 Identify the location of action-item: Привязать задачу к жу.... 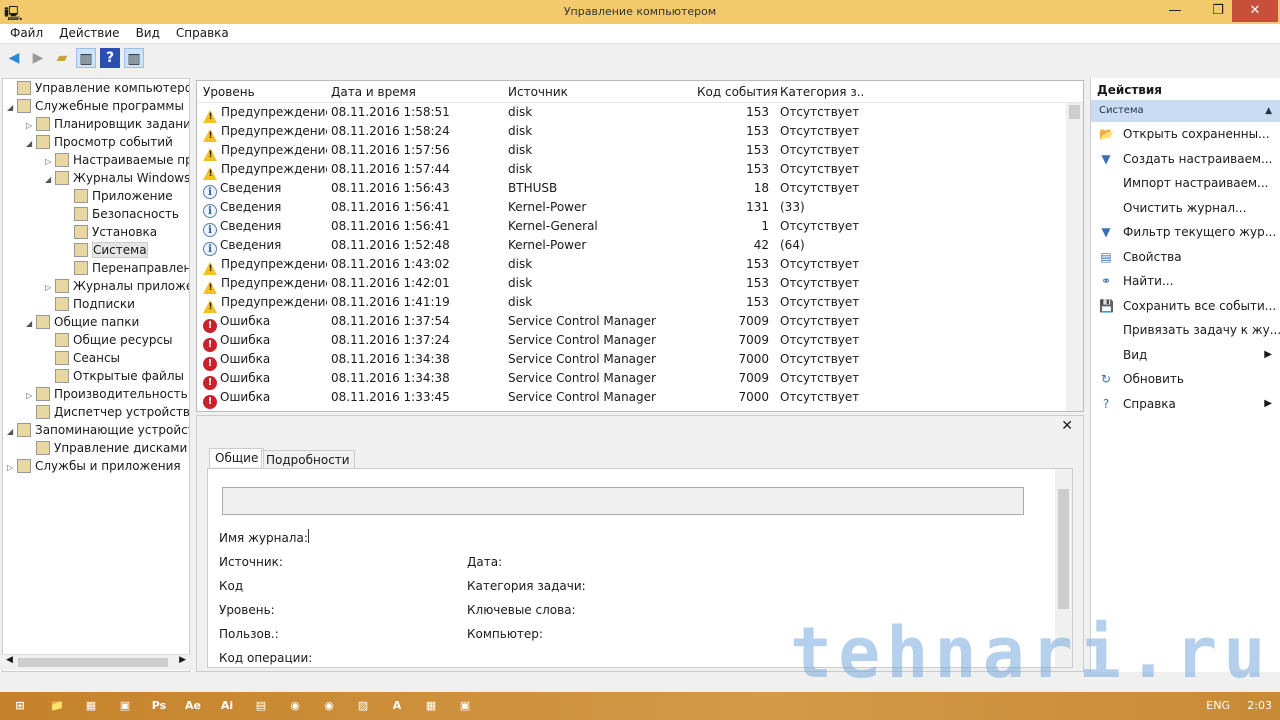
(1185, 330).